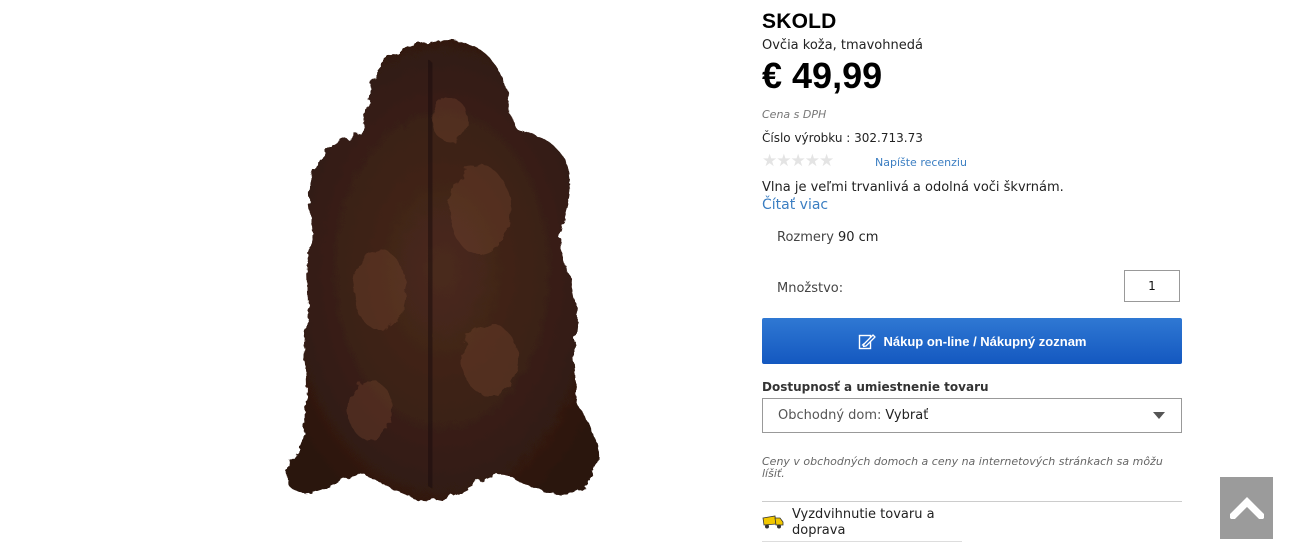 Image resolution: width=1315 pixels, height=550 pixels. I want to click on availability-heading: Dostupnosť a umiestnenie tovaru, so click(875, 387).